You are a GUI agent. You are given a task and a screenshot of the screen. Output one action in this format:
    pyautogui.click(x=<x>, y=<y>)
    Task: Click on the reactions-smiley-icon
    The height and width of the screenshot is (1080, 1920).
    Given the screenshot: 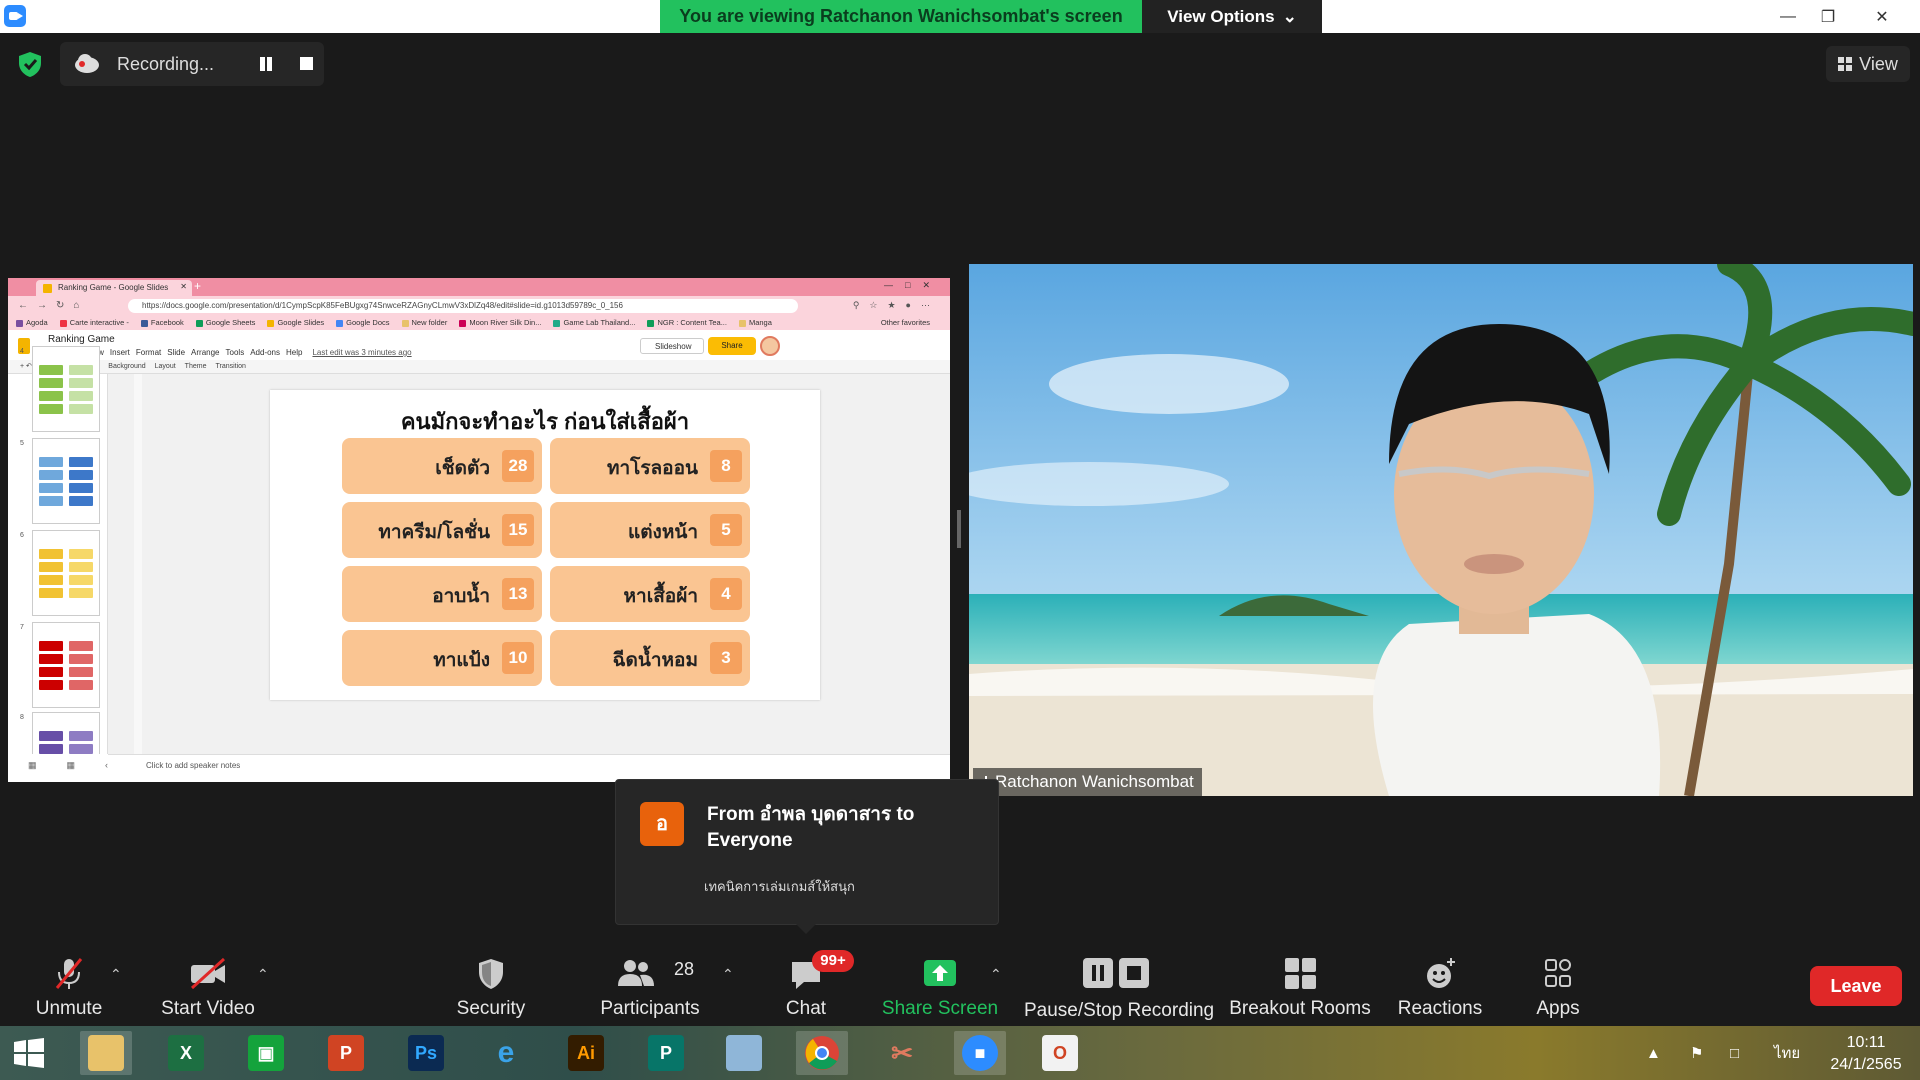 What is the action you would take?
    pyautogui.click(x=1441, y=973)
    